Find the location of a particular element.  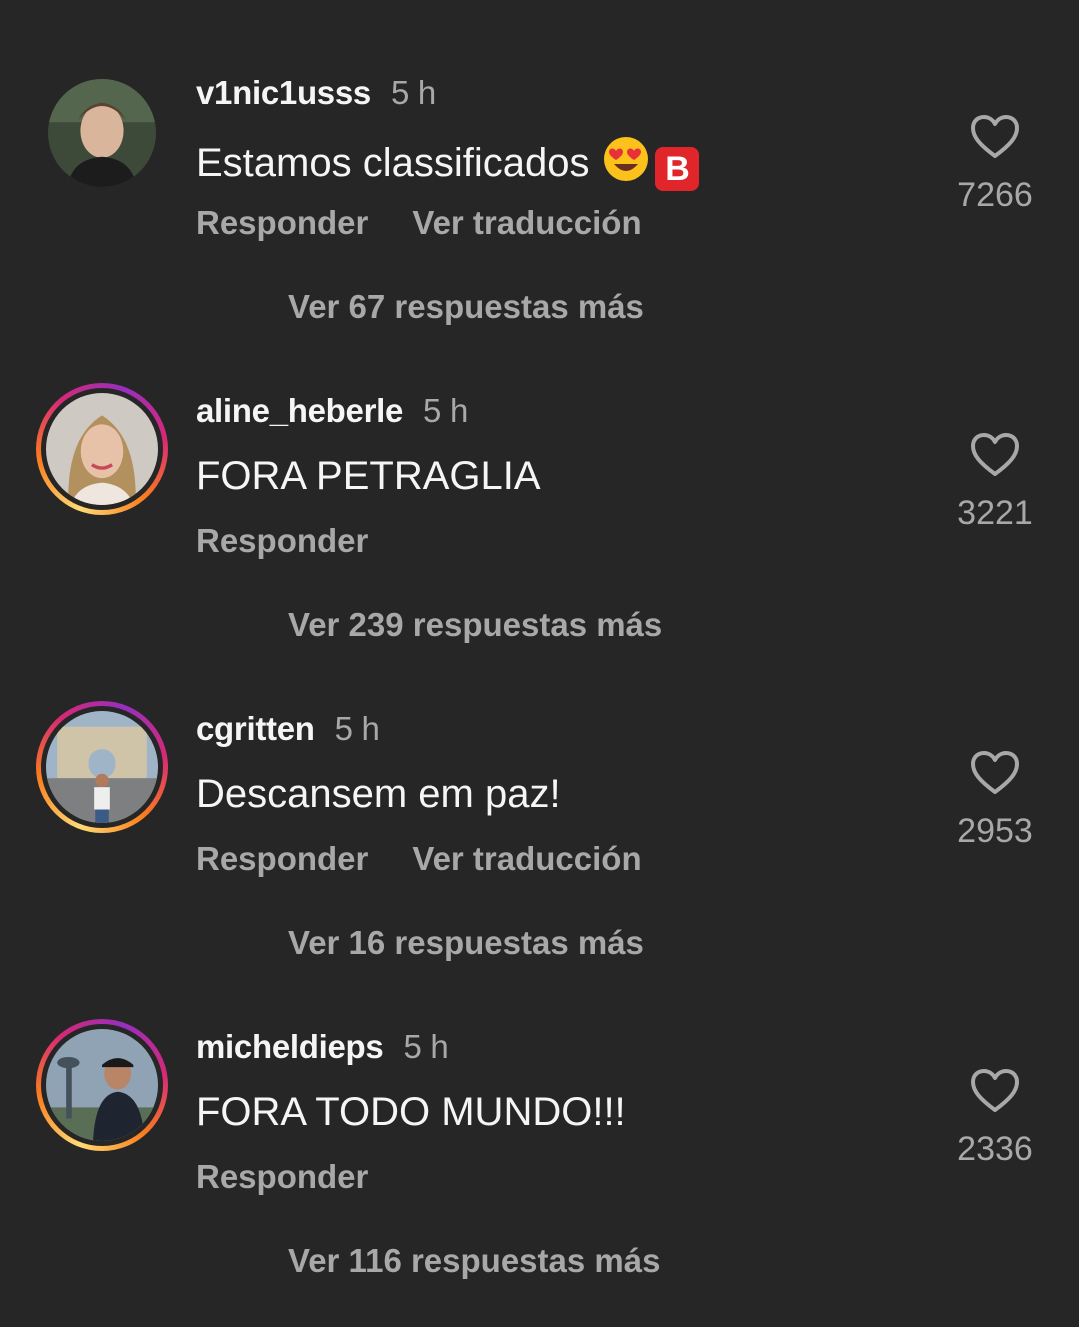

like-control: 3221 is located at coordinates (995, 482).